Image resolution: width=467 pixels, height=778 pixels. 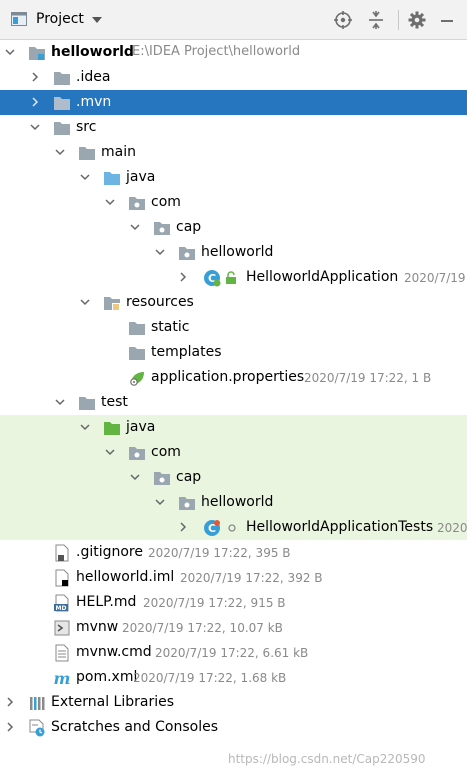 I want to click on tree-row-scratches: Scratches and Consoles, so click(x=233, y=727).